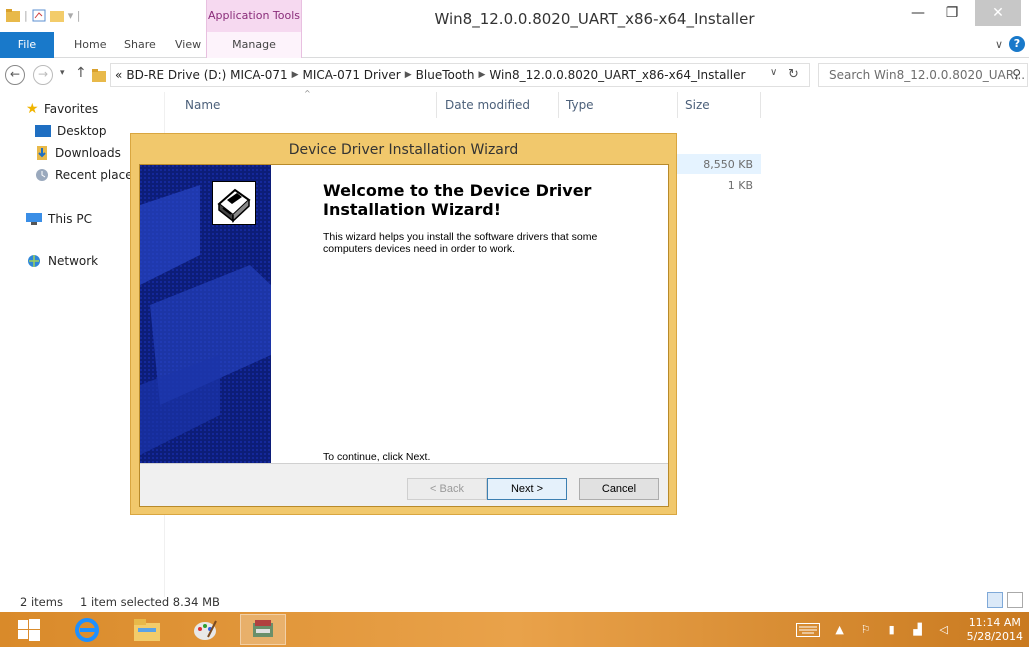  Describe the element at coordinates (944, 630) in the screenshot. I see `volume-icon: ◁` at that location.